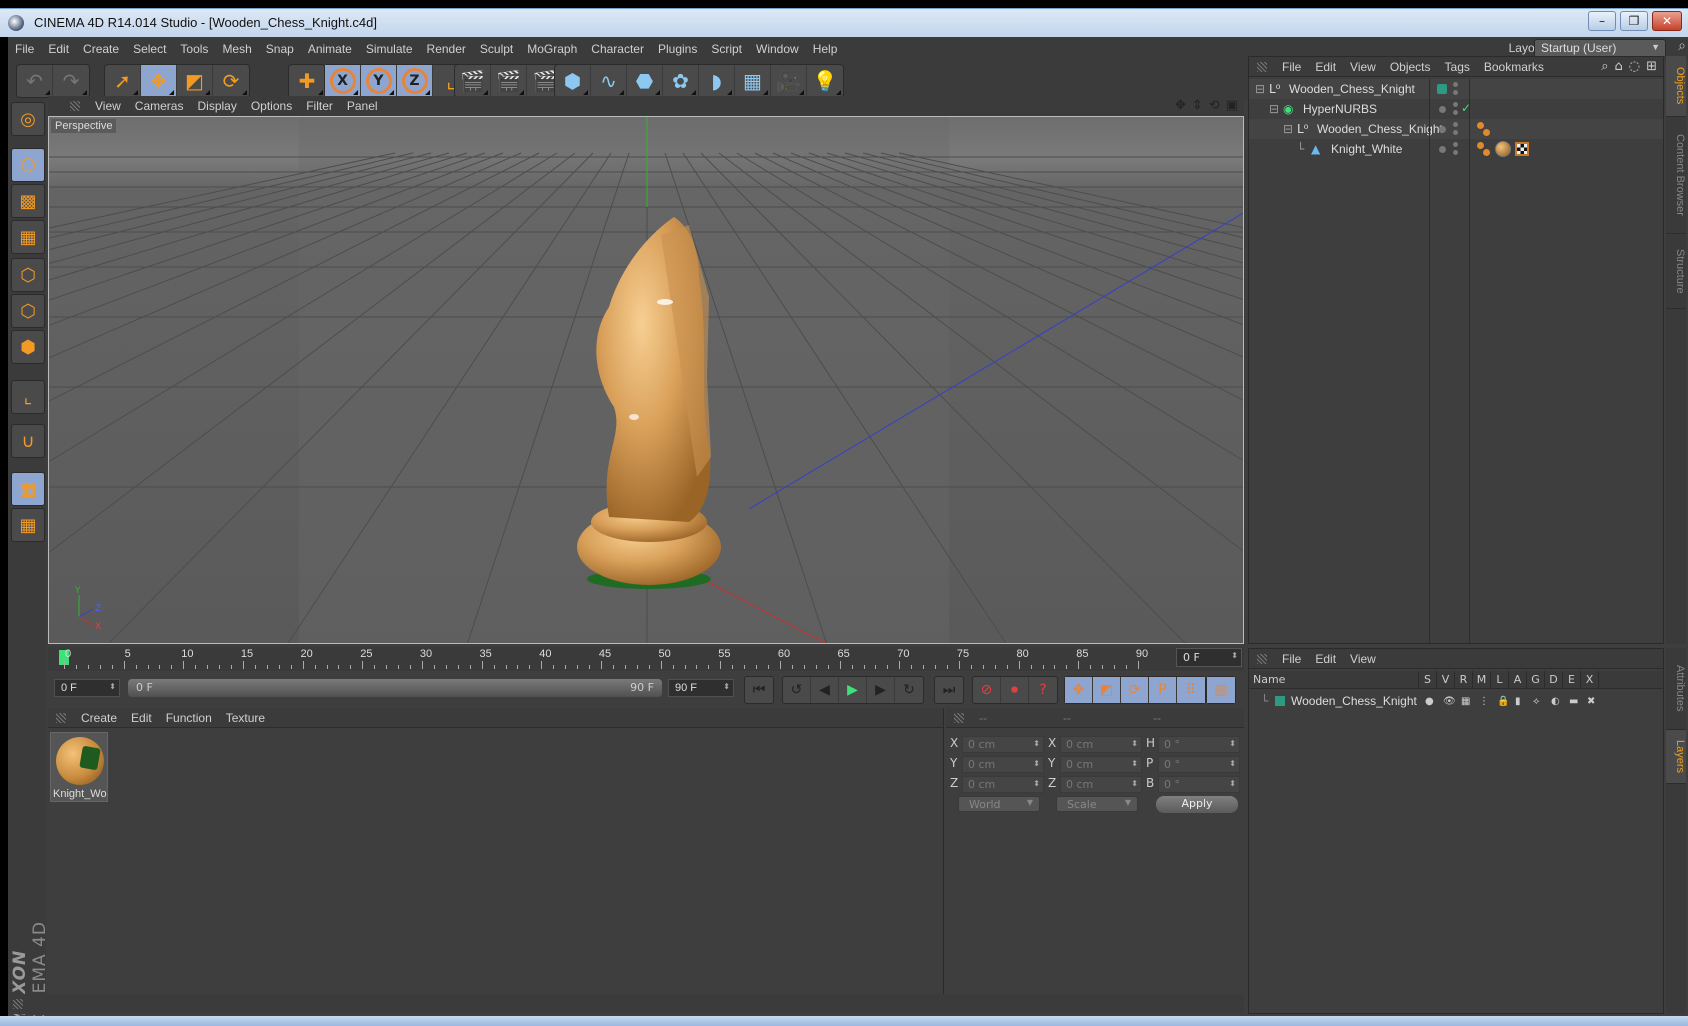  Describe the element at coordinates (1334, 680) in the screenshot. I see `layer-column-name: Name` at that location.